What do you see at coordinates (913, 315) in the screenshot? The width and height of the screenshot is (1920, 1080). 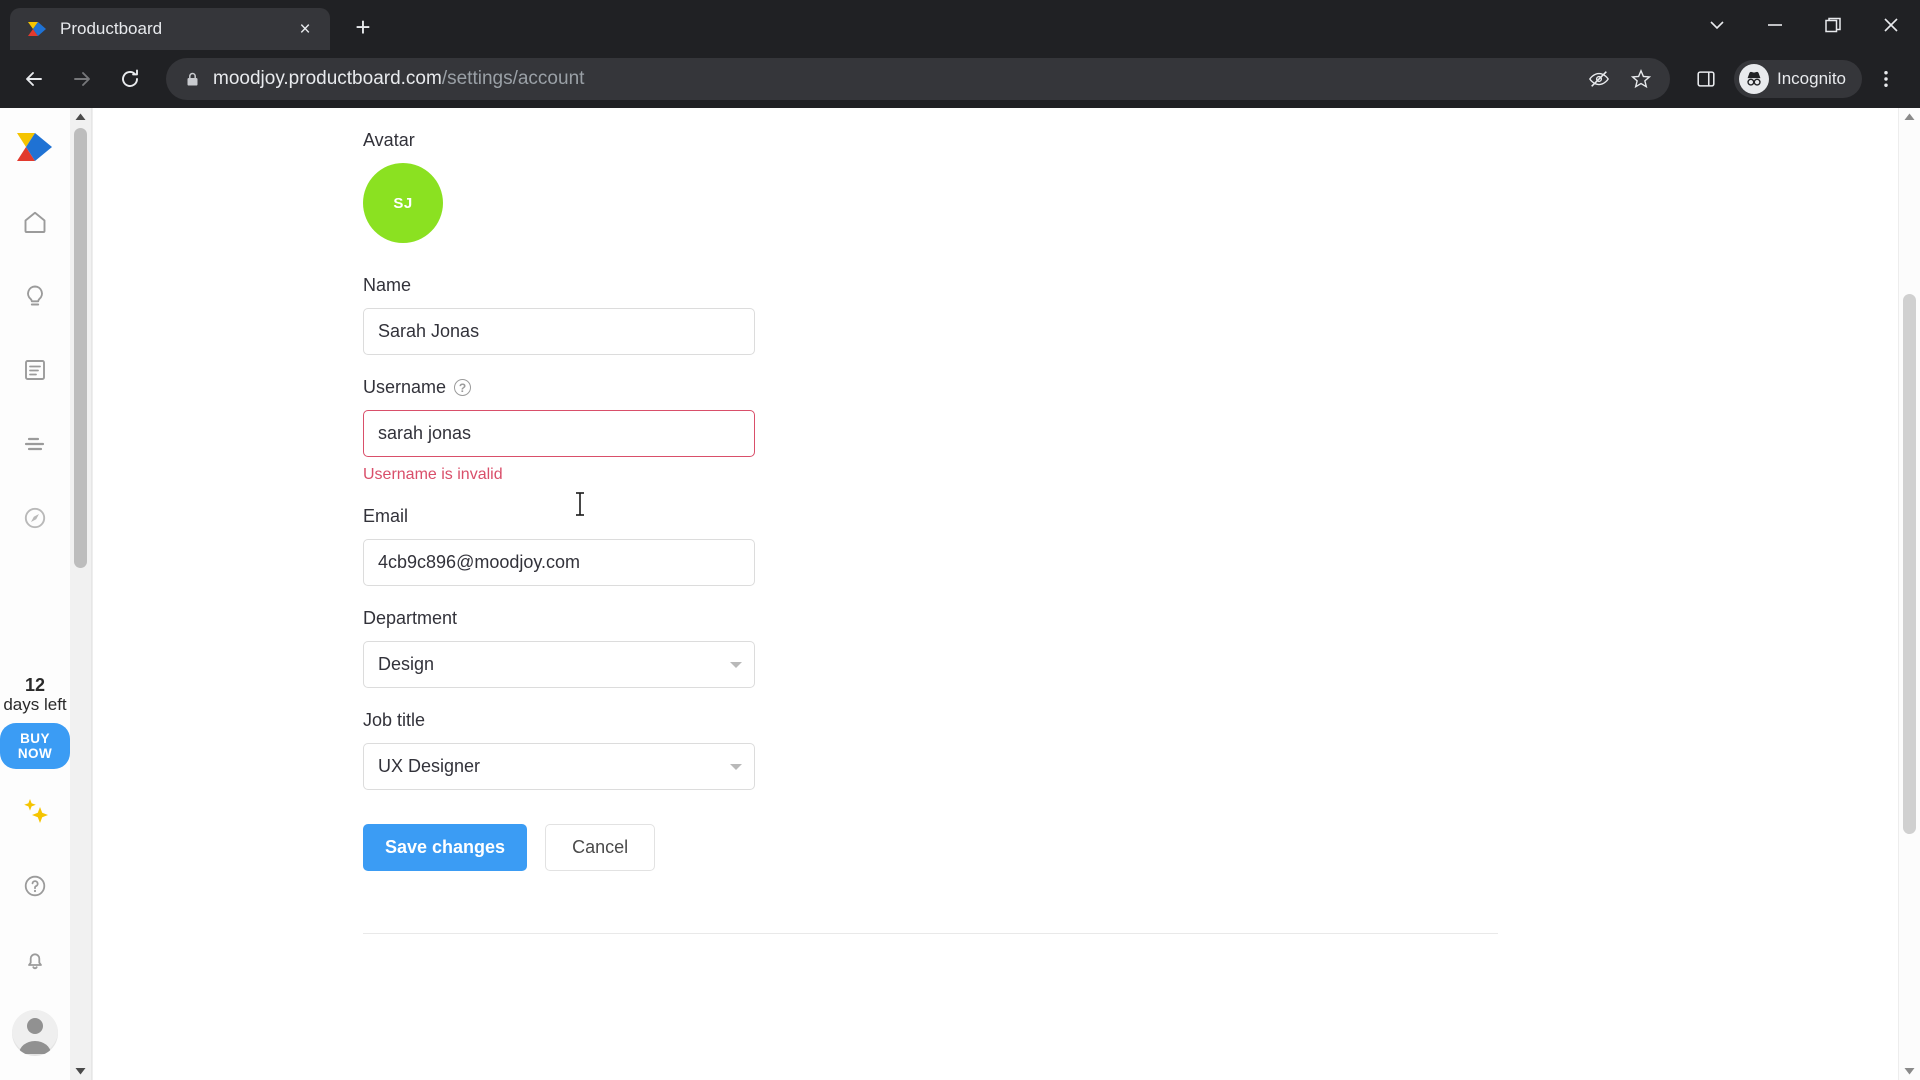 I see `name-field: Name Sarah Jonas` at bounding box center [913, 315].